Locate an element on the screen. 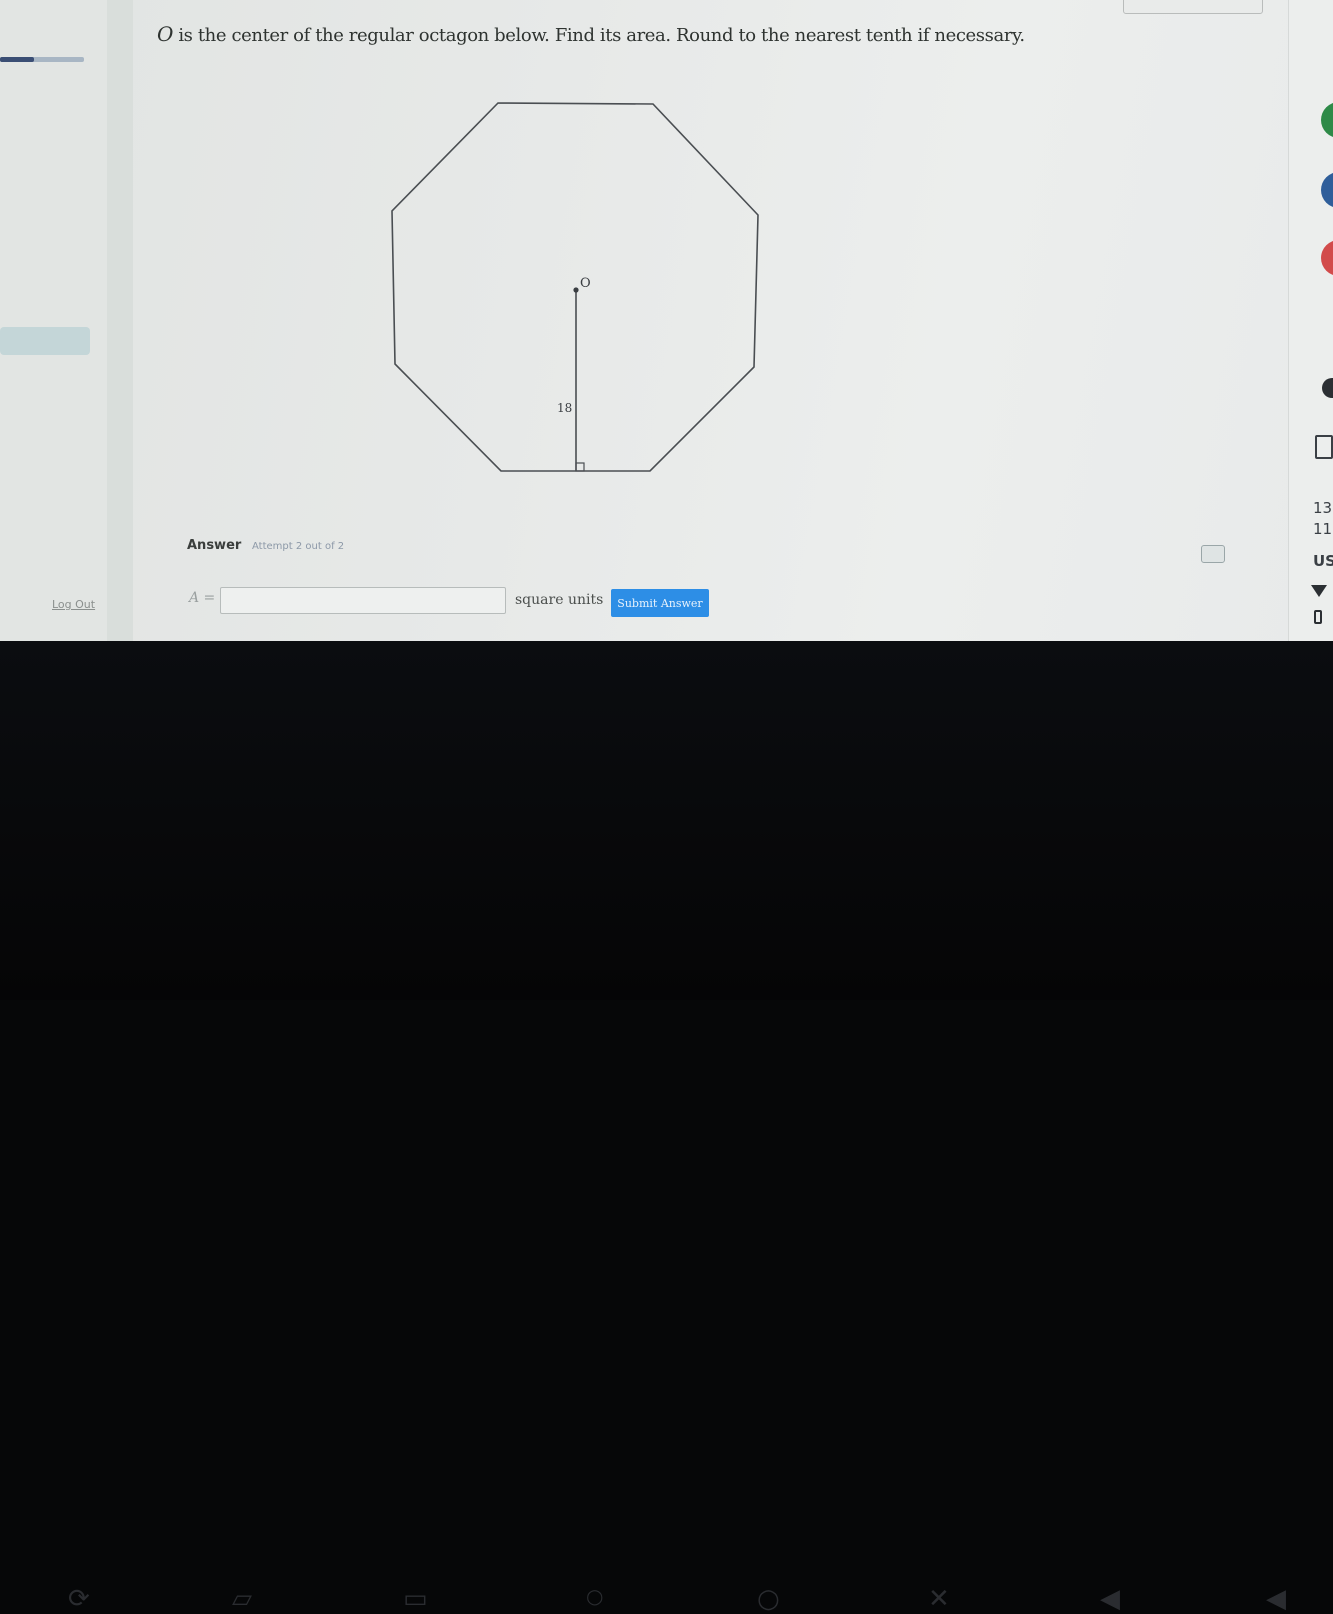  question-variable: O is located at coordinates (165, 34).